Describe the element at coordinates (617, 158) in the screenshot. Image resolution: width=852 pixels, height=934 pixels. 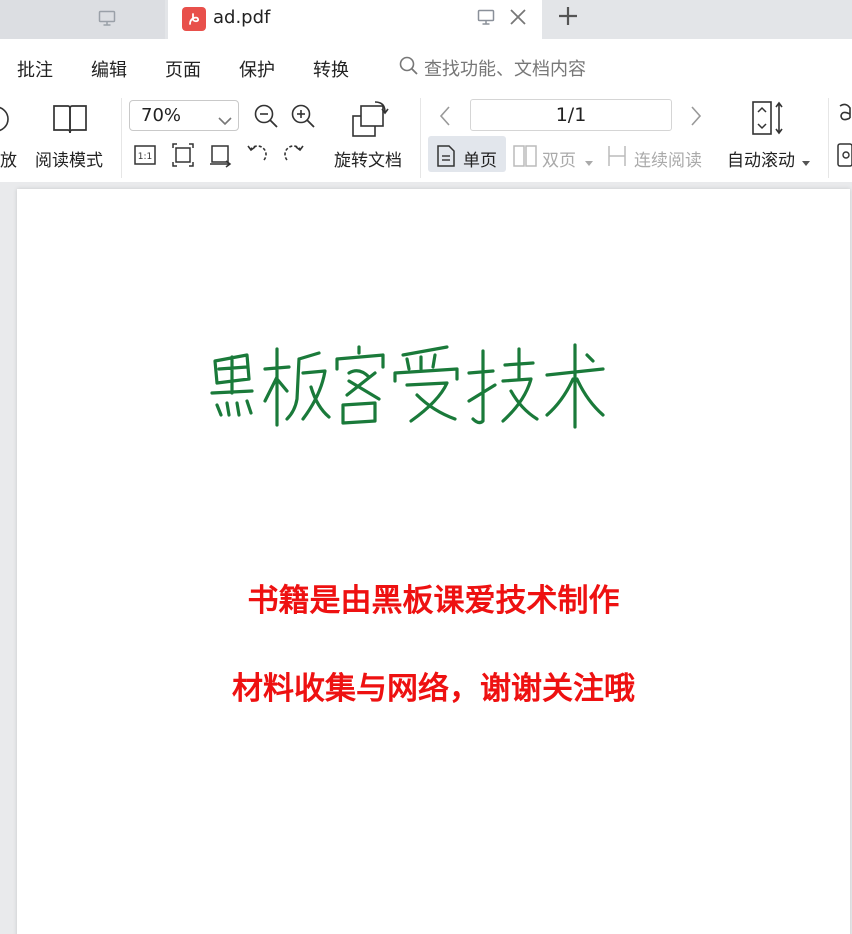
I see `continuous-read-icon` at that location.